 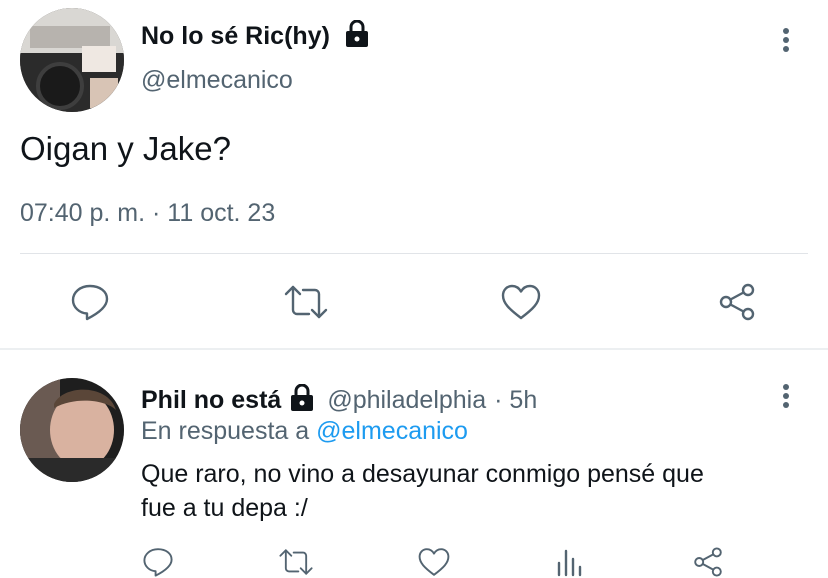 I want to click on reply-share-button, so click(x=708, y=562).